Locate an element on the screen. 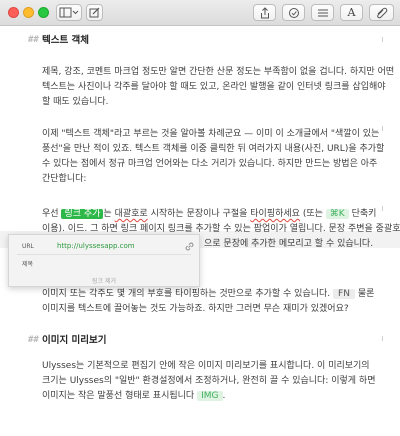 This screenshot has width=400, height=436. heading-text-objects: 텍스트 객체 is located at coordinates (65, 41).